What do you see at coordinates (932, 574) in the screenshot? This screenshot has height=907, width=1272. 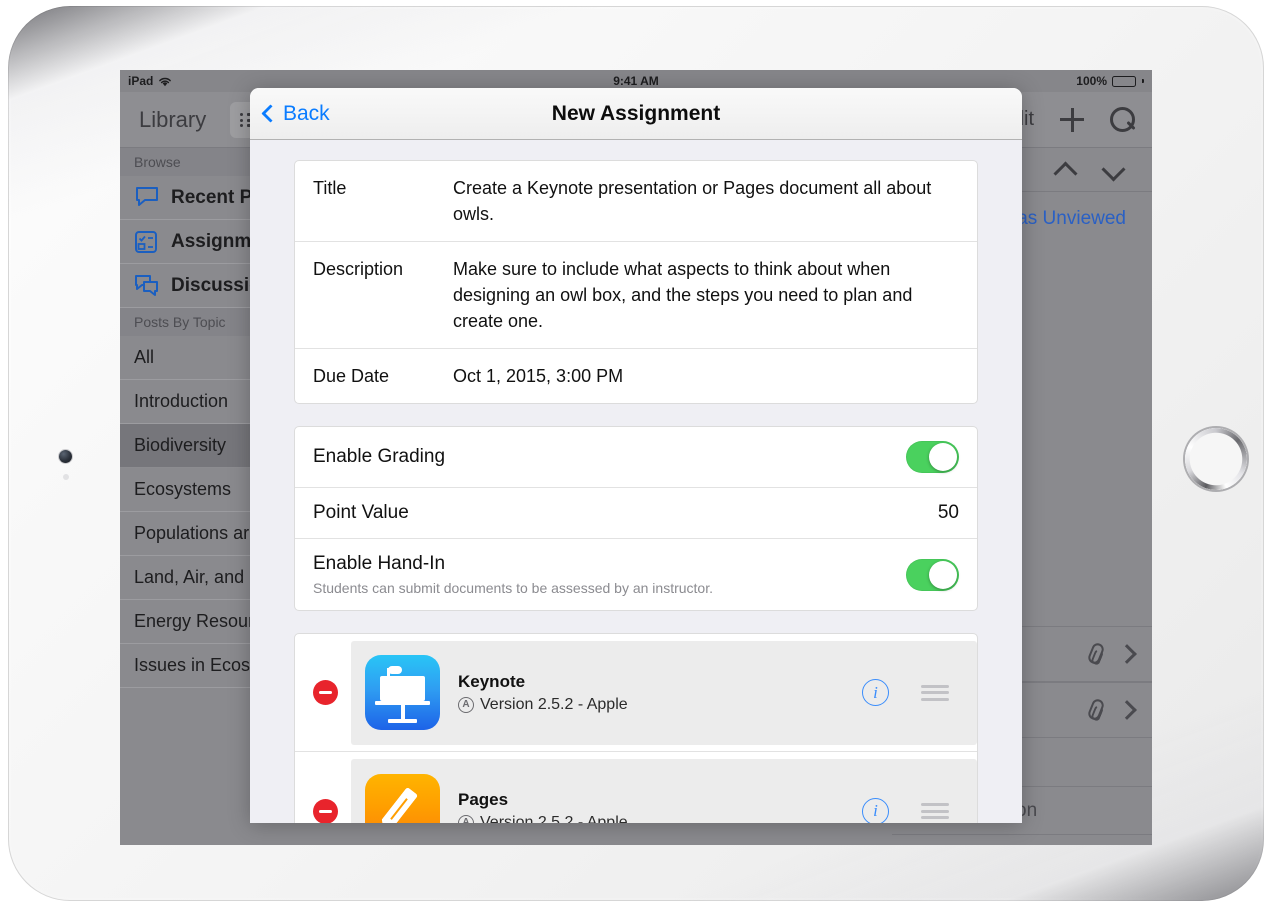 I see `enable-handin-toggle` at bounding box center [932, 574].